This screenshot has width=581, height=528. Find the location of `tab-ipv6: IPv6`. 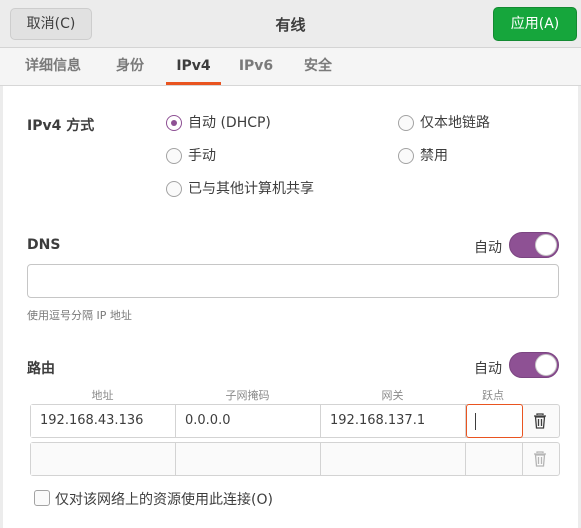

tab-ipv6: IPv6 is located at coordinates (256, 66).